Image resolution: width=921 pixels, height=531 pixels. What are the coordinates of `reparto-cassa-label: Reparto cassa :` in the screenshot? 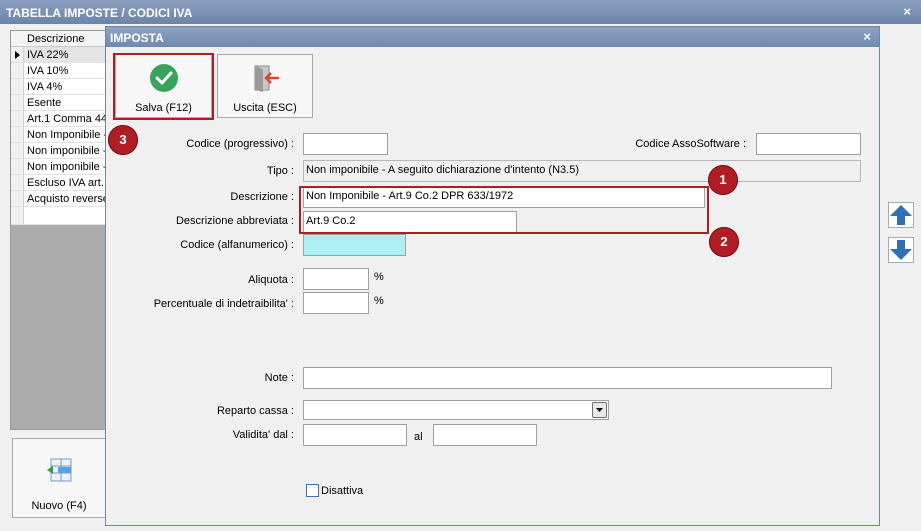 It's located at (255, 411).